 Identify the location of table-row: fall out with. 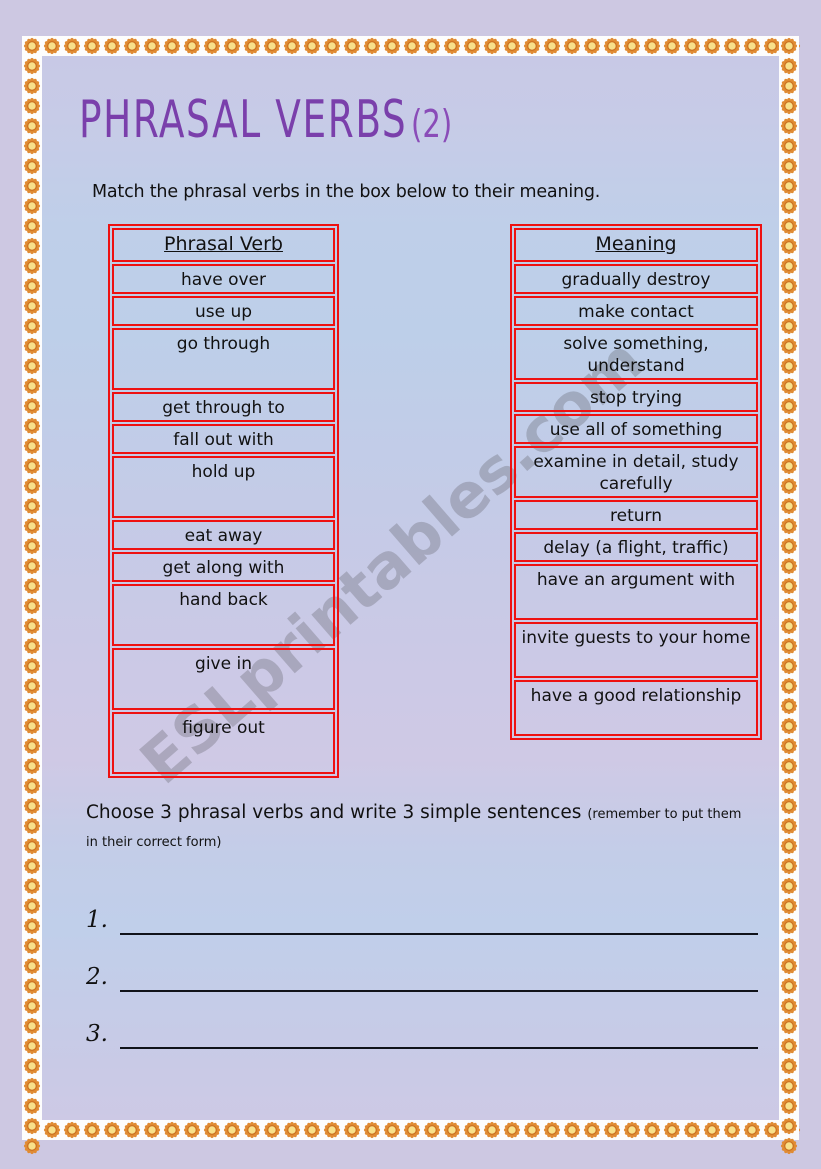
(223, 439).